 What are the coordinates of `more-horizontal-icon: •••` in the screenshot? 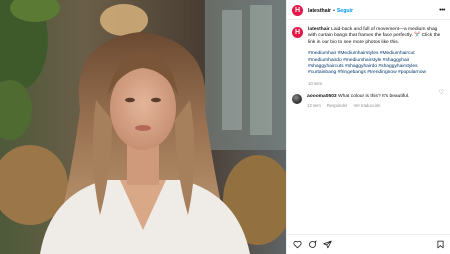 It's located at (442, 10).